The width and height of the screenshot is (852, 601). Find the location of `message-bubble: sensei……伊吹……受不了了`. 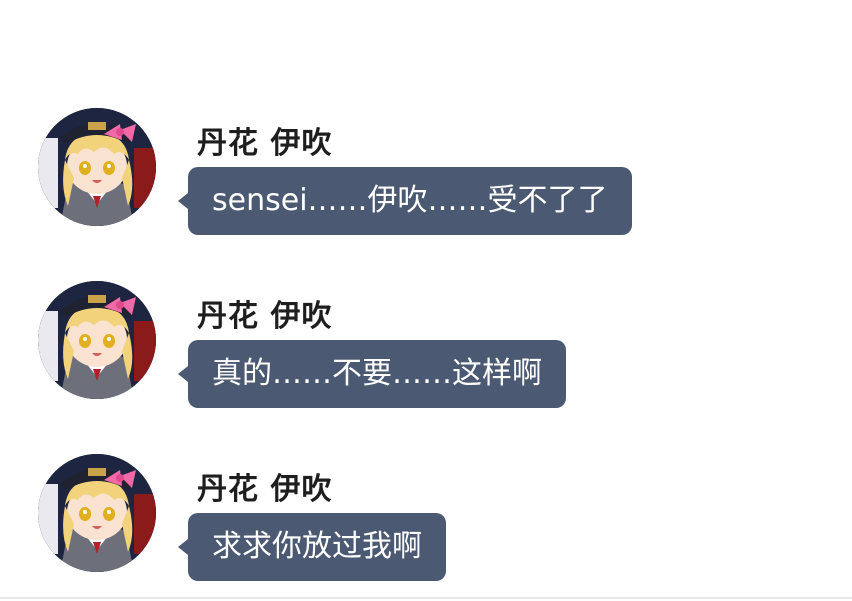

message-bubble: sensei……伊吹……受不了了 is located at coordinates (405, 201).